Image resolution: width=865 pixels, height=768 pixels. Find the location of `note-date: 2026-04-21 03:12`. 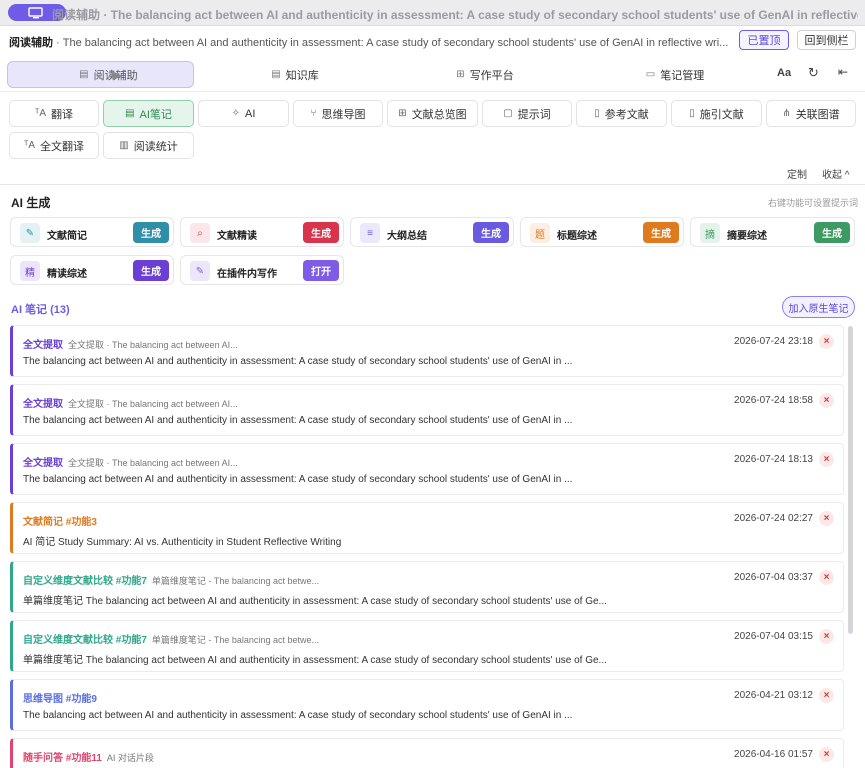

note-date: 2026-04-21 03:12 is located at coordinates (773, 695).